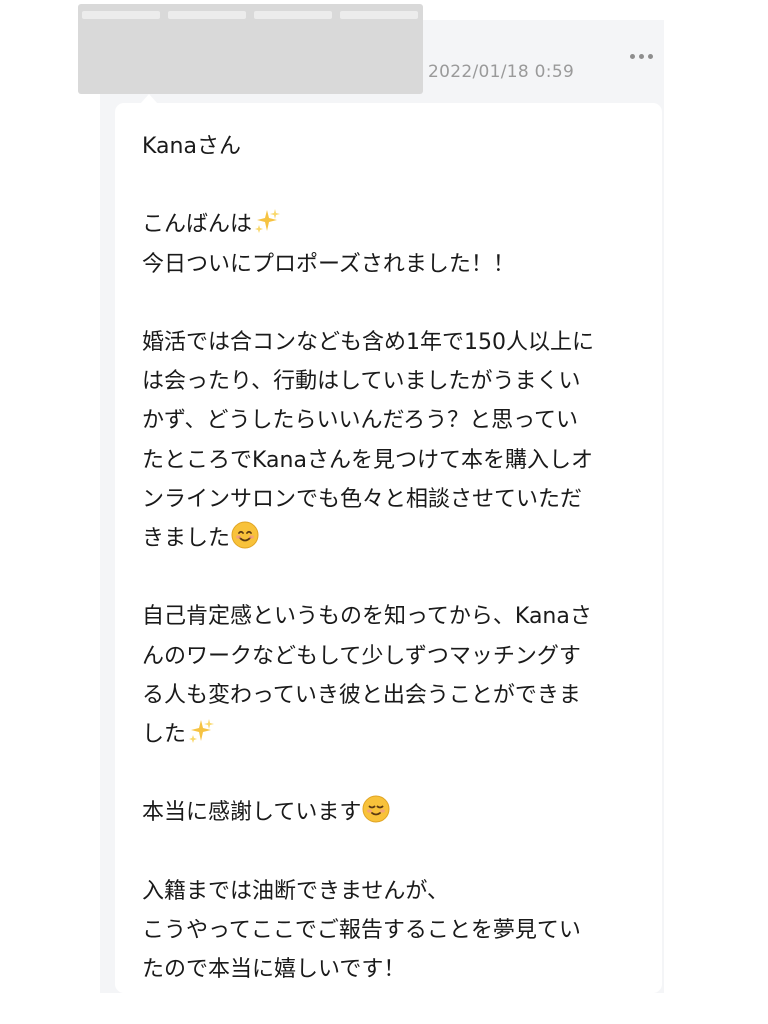 This screenshot has height=1024, width=768. I want to click on more-options-icon, so click(641, 56).